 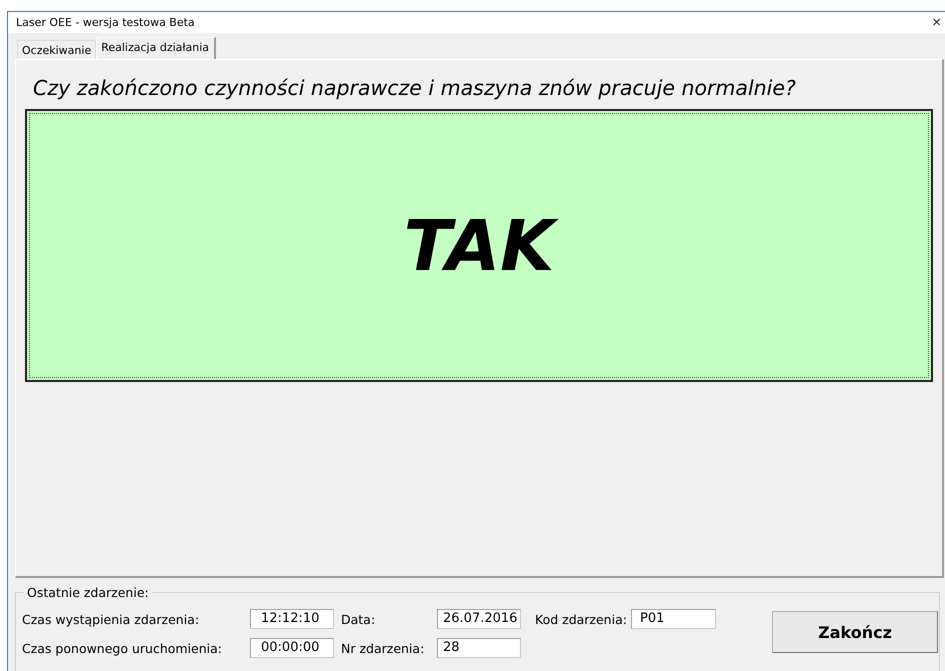 I want to click on input-field: 26.07.2016, so click(x=479, y=619).